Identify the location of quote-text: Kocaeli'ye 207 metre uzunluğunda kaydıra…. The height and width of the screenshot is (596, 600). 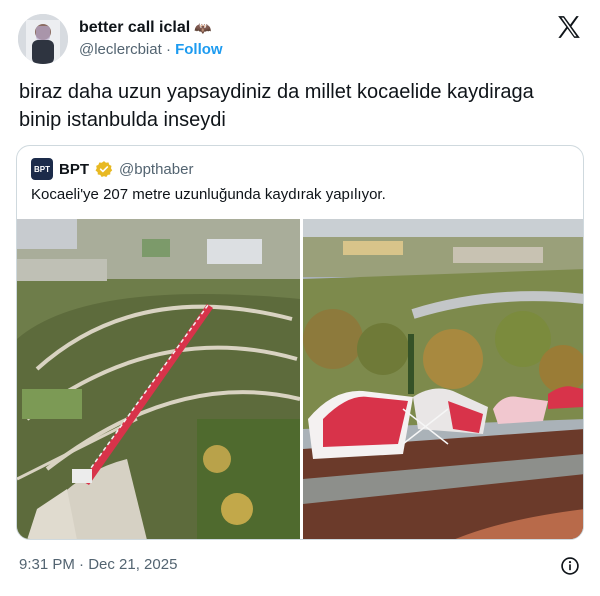
(208, 194).